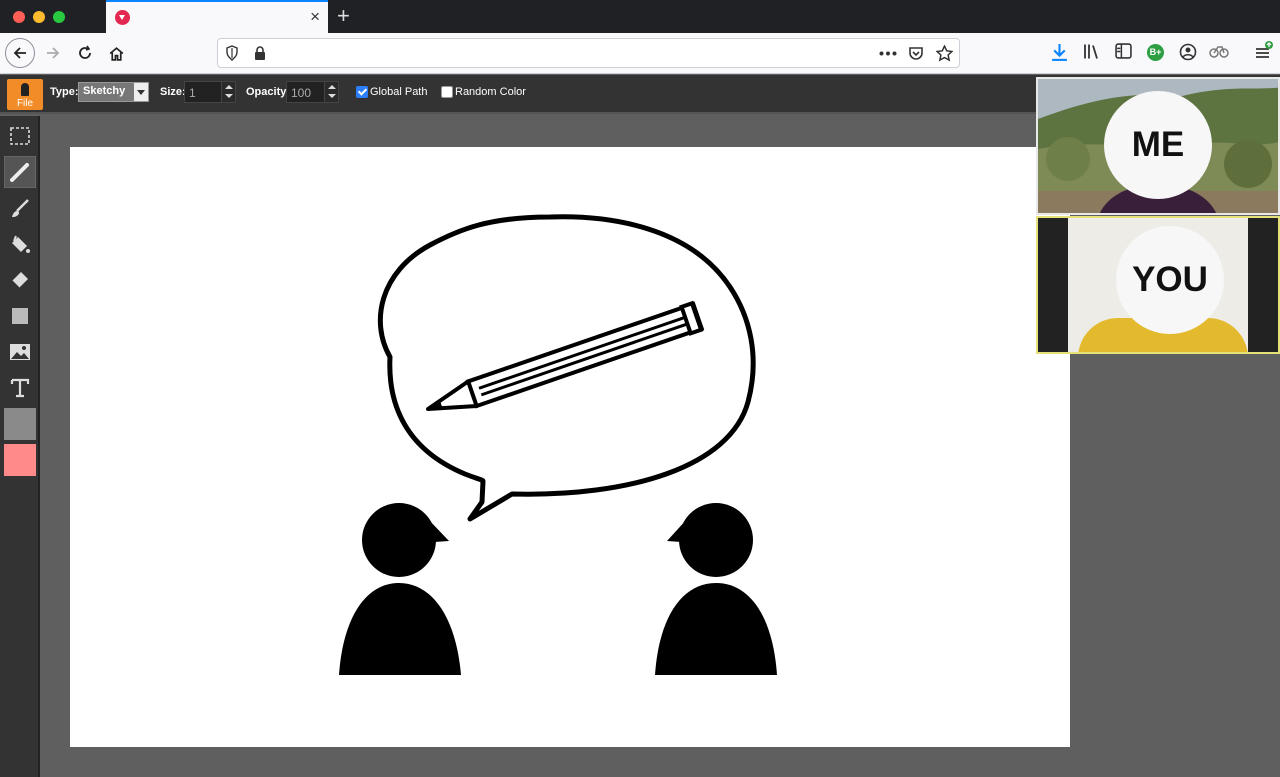  What do you see at coordinates (1155, 52) in the screenshot?
I see `extension-b-icon: B+` at bounding box center [1155, 52].